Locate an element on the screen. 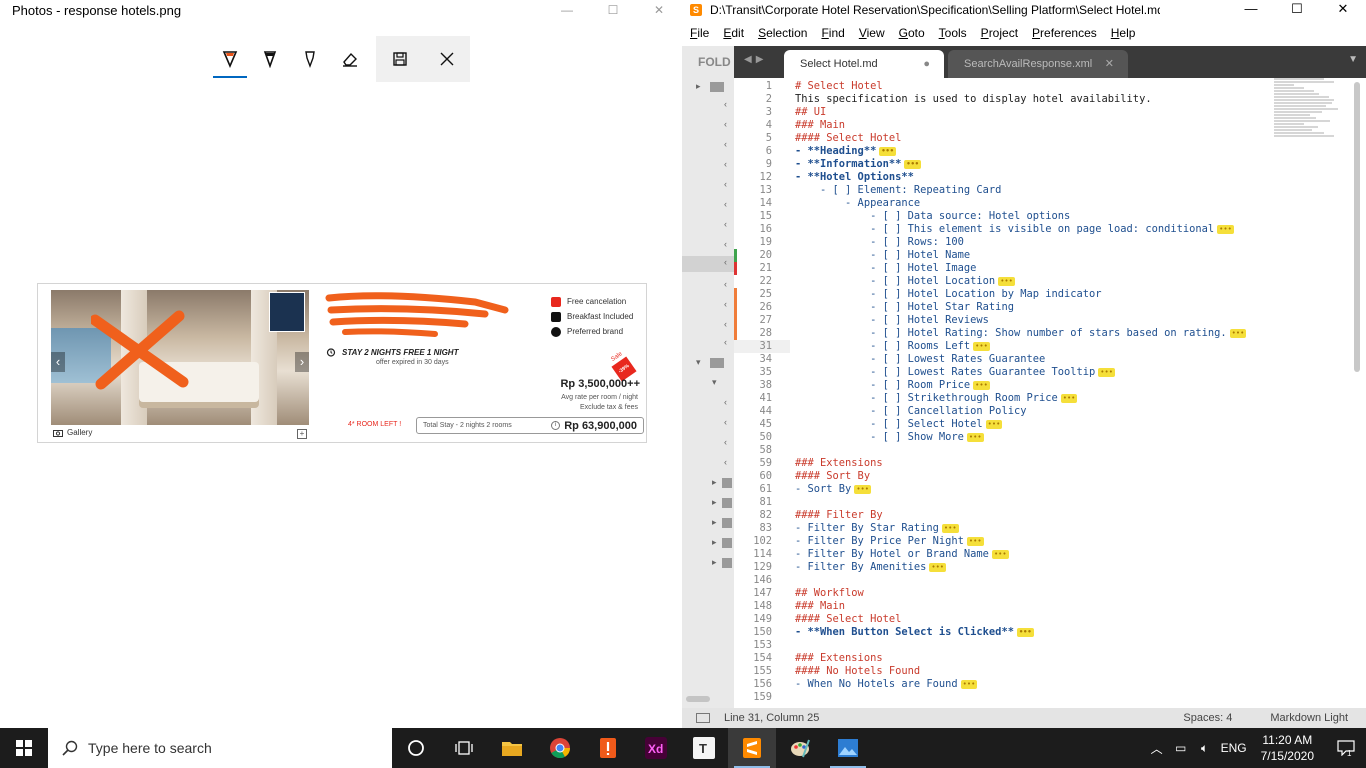 The image size is (1366, 768). photos-icon is located at coordinates (848, 748).